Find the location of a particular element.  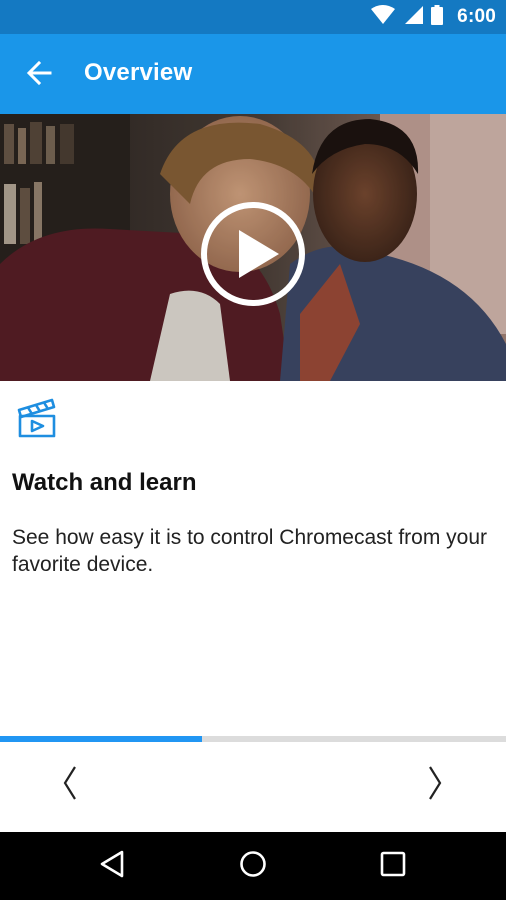

progress-fill is located at coordinates (101, 739).